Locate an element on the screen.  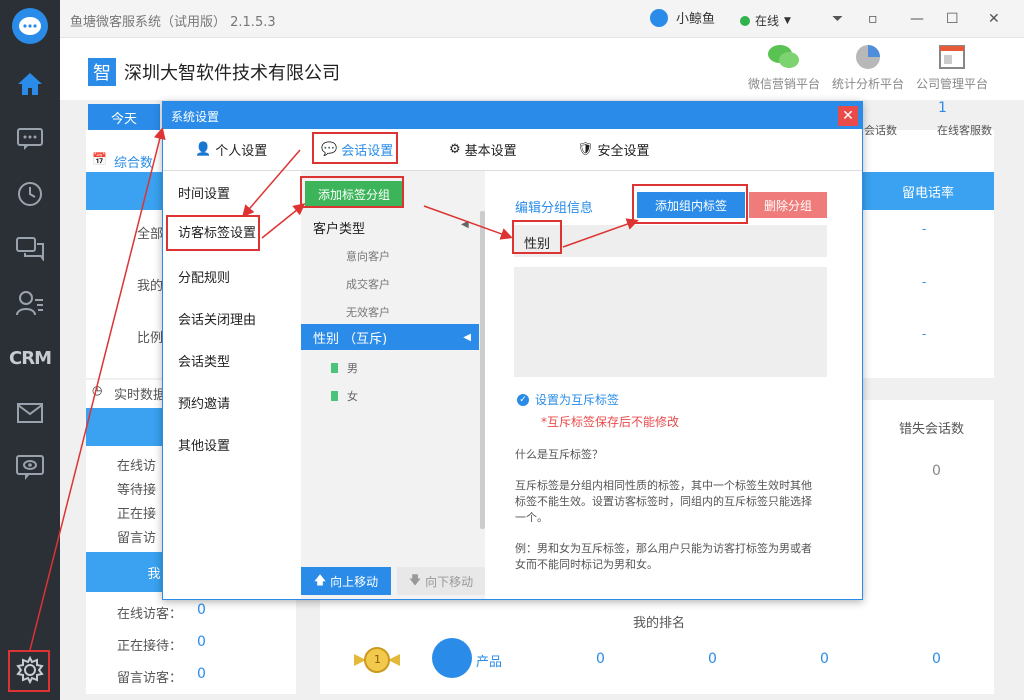
window-icon is located at coordinates (952, 57).